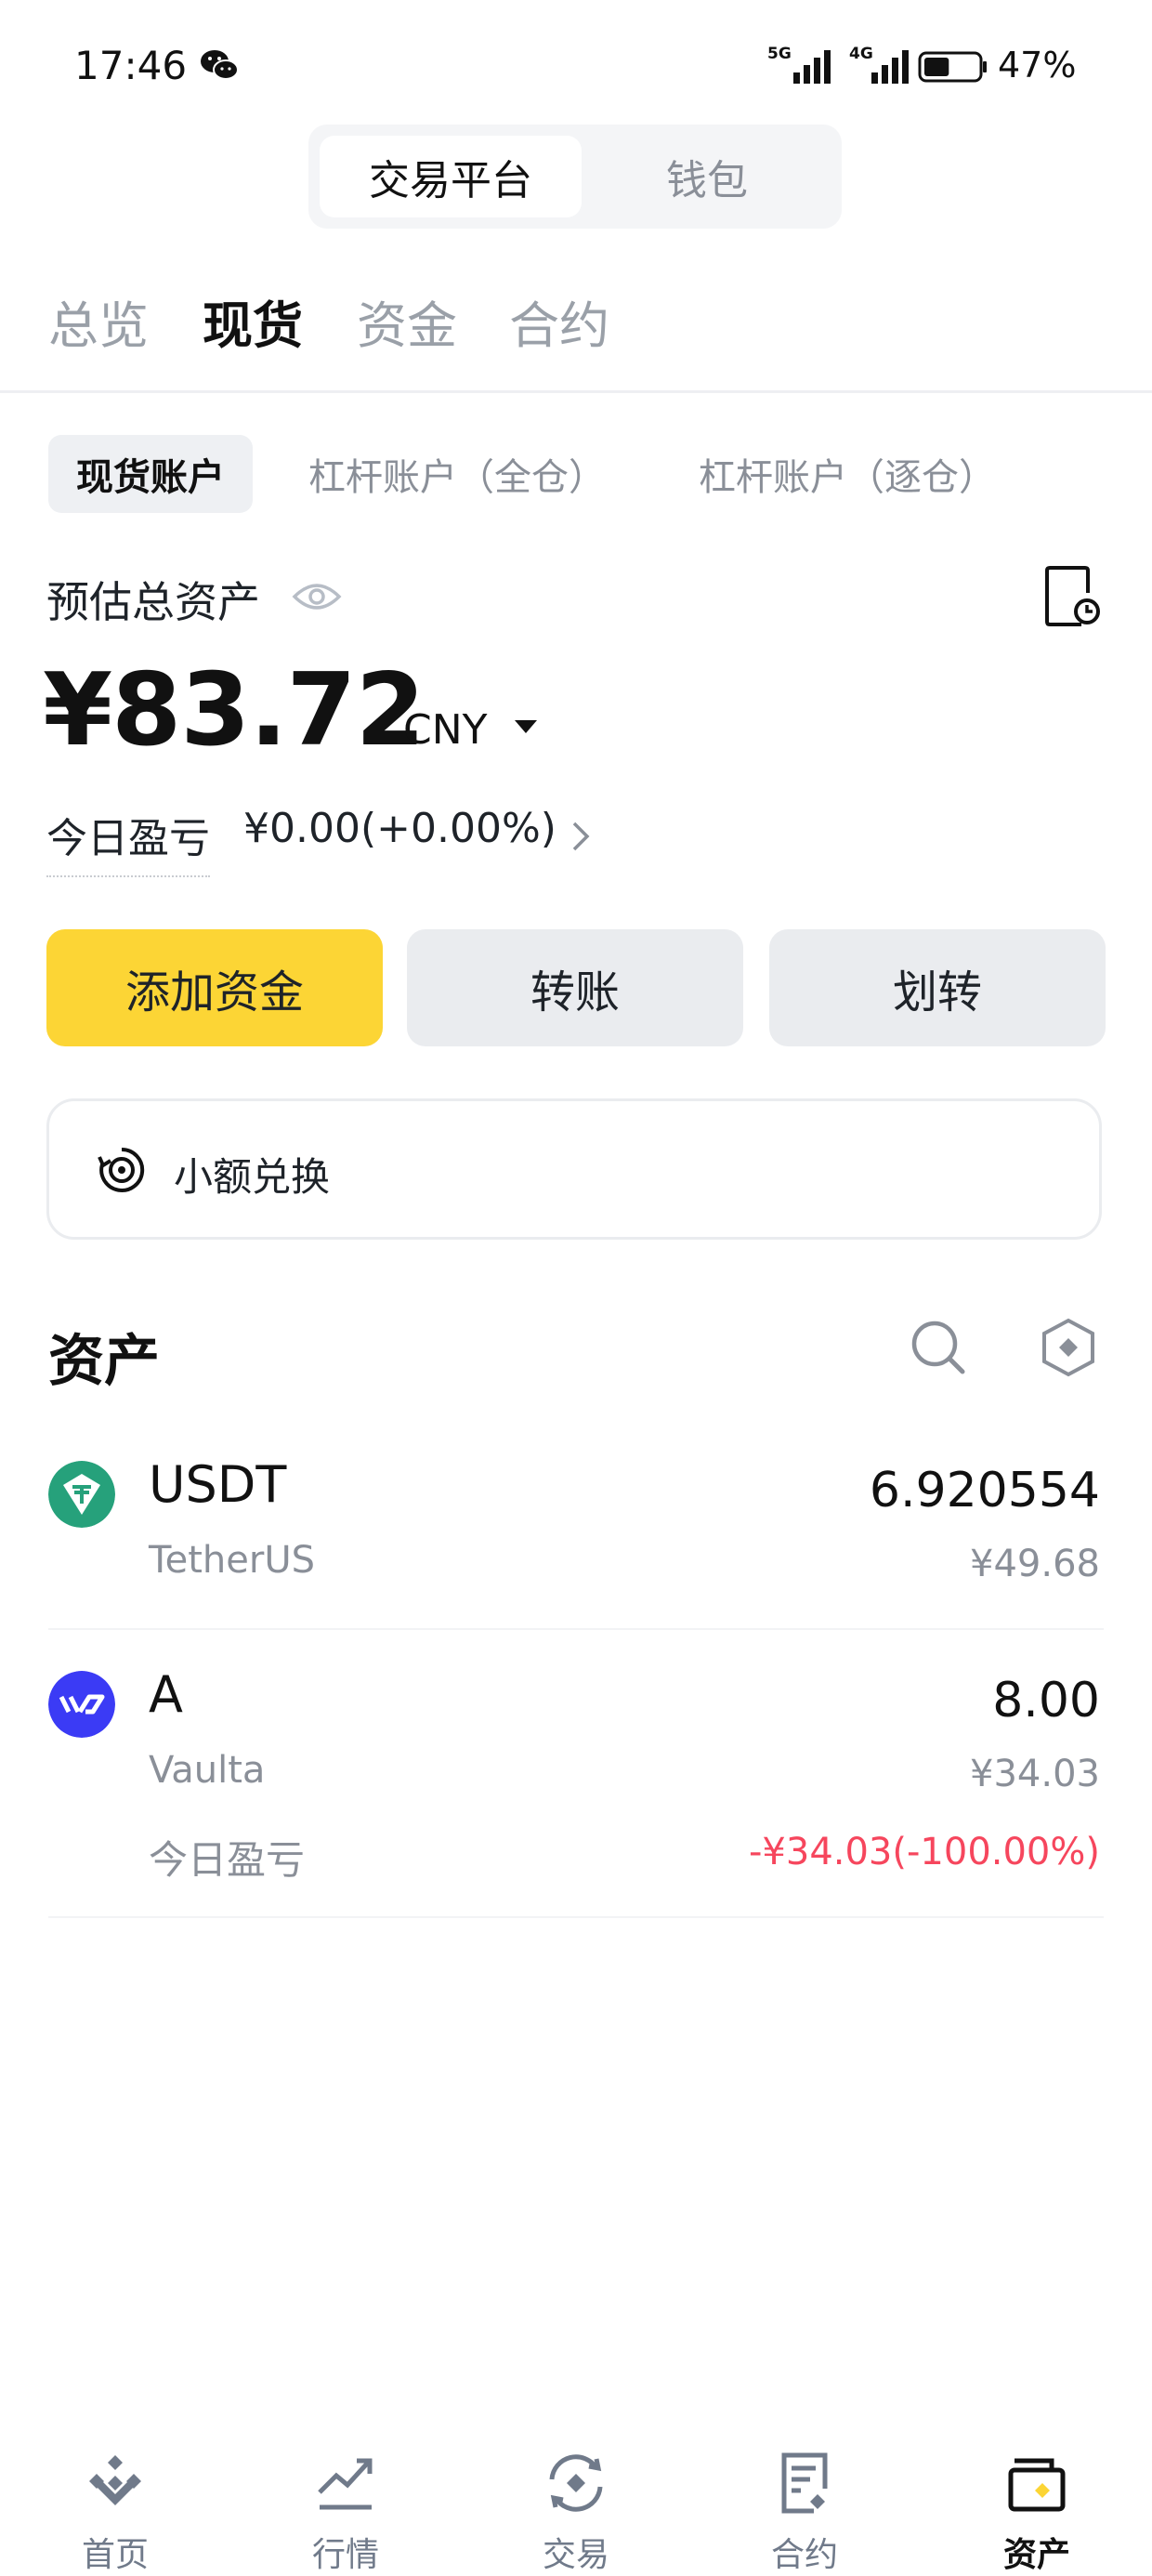 The width and height of the screenshot is (1152, 2576). I want to click on eye-icon, so click(317, 596).